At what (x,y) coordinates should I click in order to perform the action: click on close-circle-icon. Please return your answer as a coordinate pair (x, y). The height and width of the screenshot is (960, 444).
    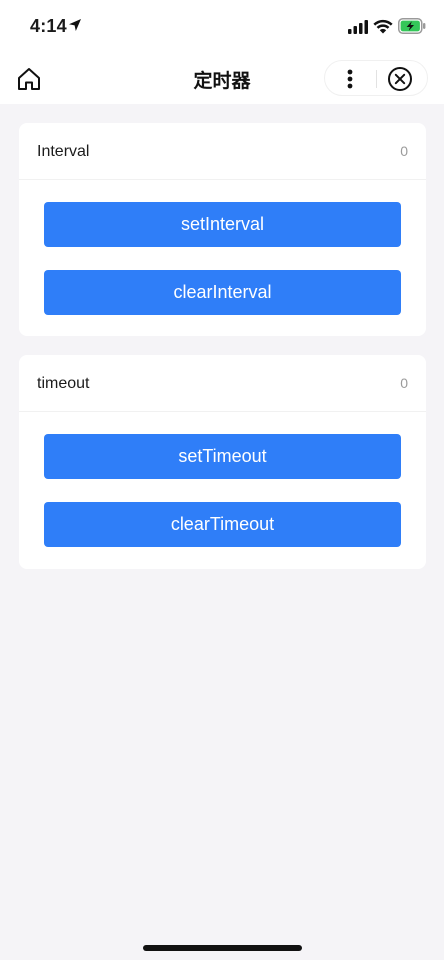
    Looking at the image, I should click on (400, 79).